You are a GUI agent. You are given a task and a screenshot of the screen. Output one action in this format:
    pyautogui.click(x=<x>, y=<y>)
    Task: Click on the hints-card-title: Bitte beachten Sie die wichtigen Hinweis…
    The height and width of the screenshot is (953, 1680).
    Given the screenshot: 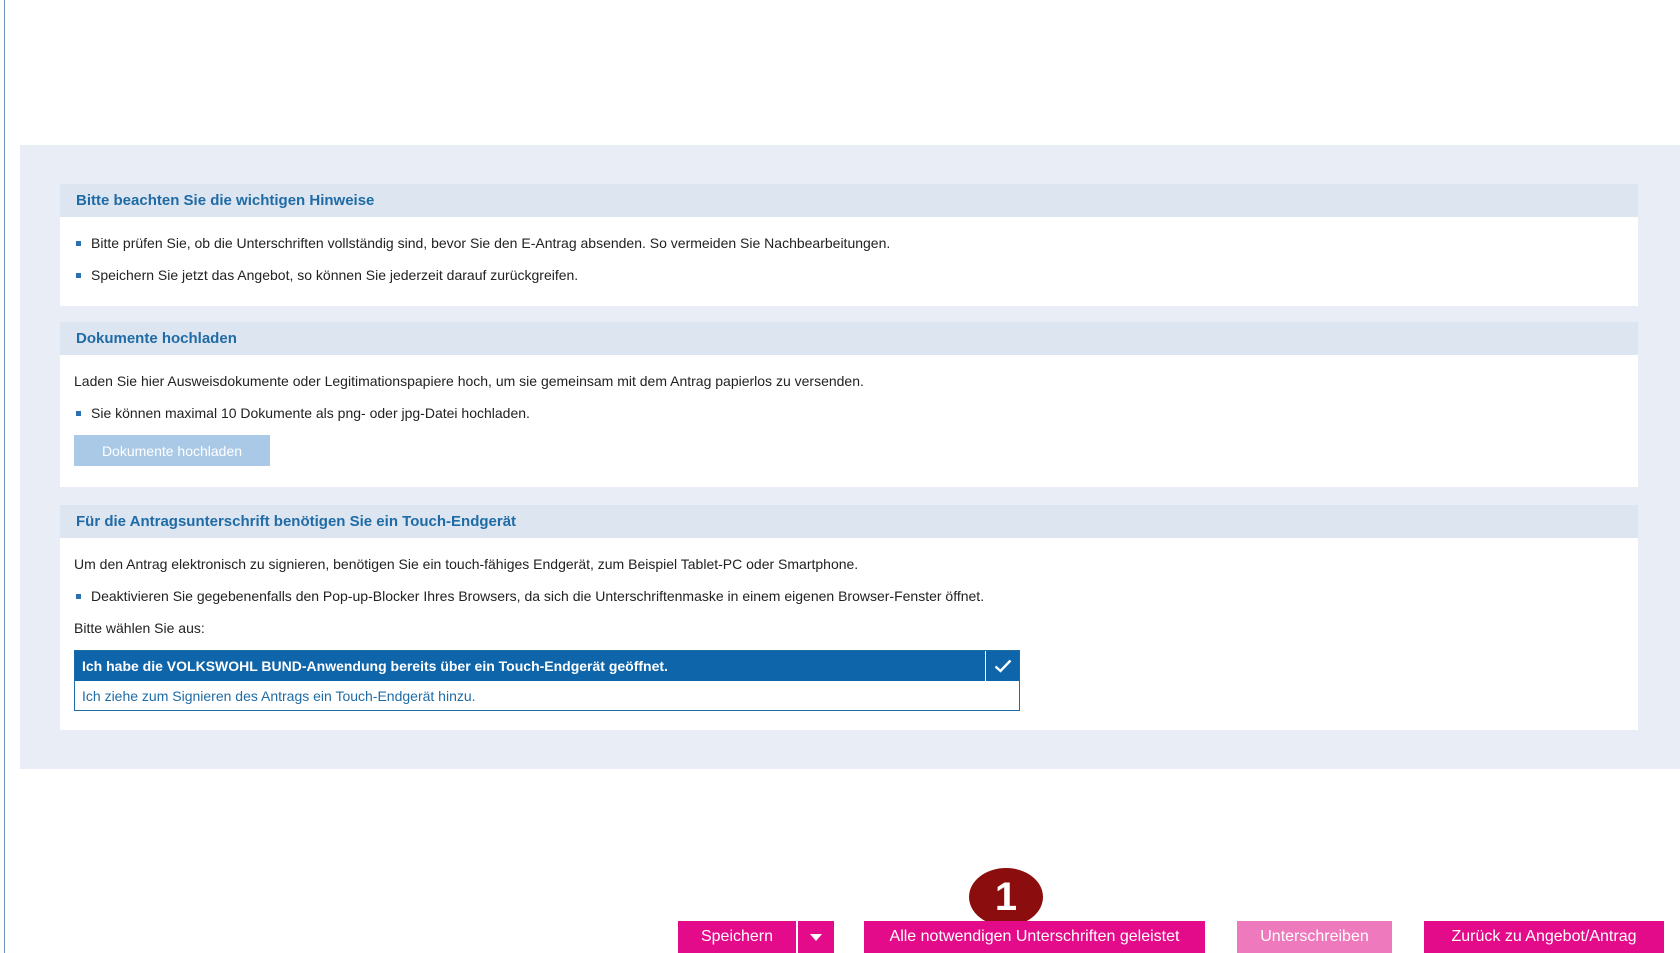 What is the action you would take?
    pyautogui.click(x=849, y=200)
    